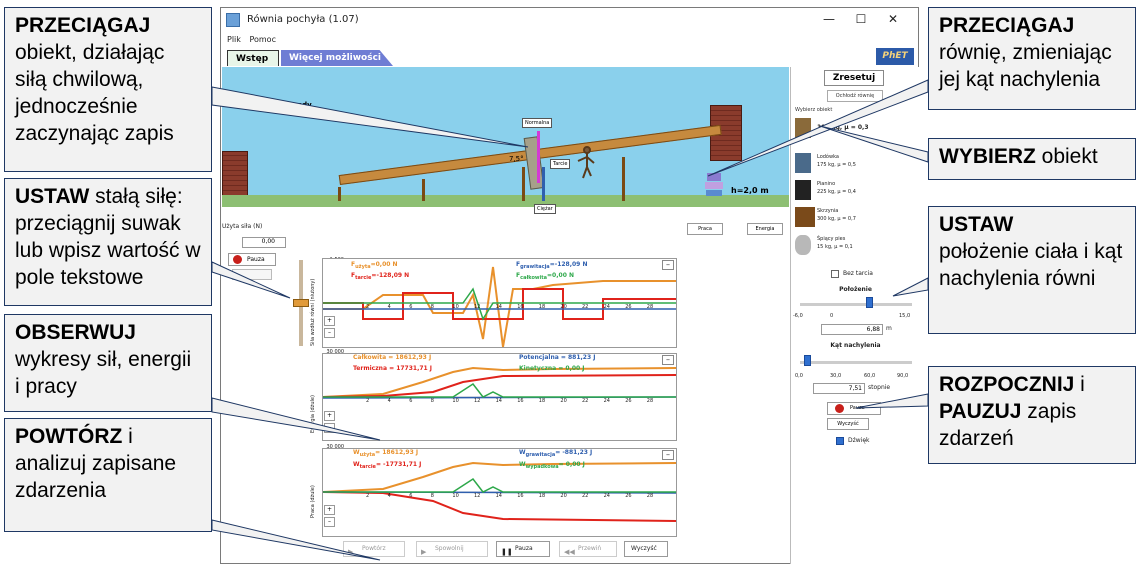 This screenshot has width=1140, height=569. I want to click on work-toggle-button: Praca, so click(705, 229).